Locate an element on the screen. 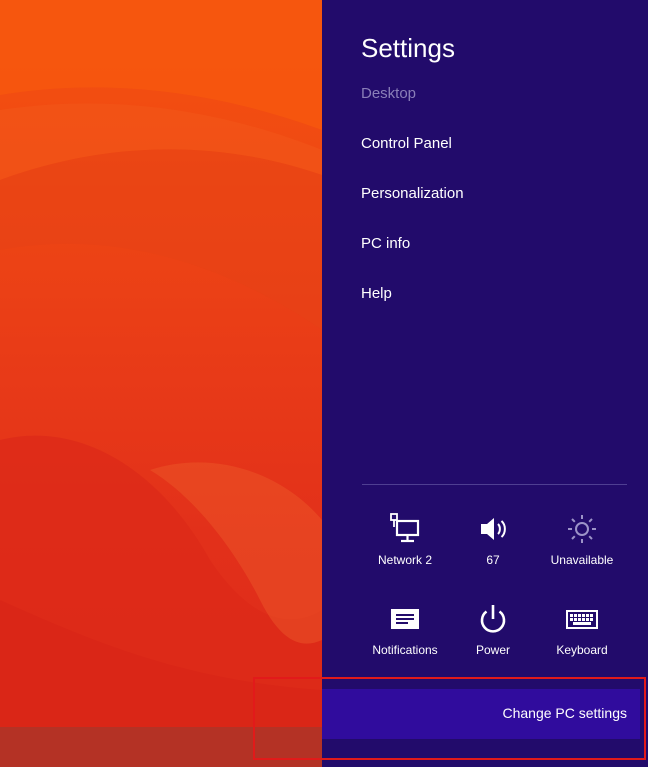  taskbar is located at coordinates (161, 747).